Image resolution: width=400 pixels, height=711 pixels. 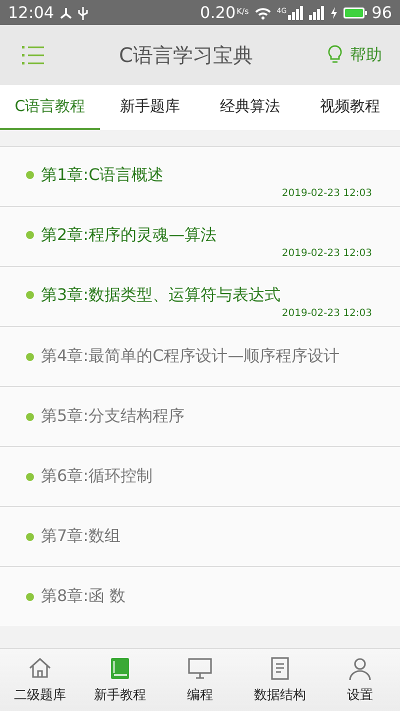 I want to click on chapter-title: 第6章:循环控制, so click(x=97, y=476).